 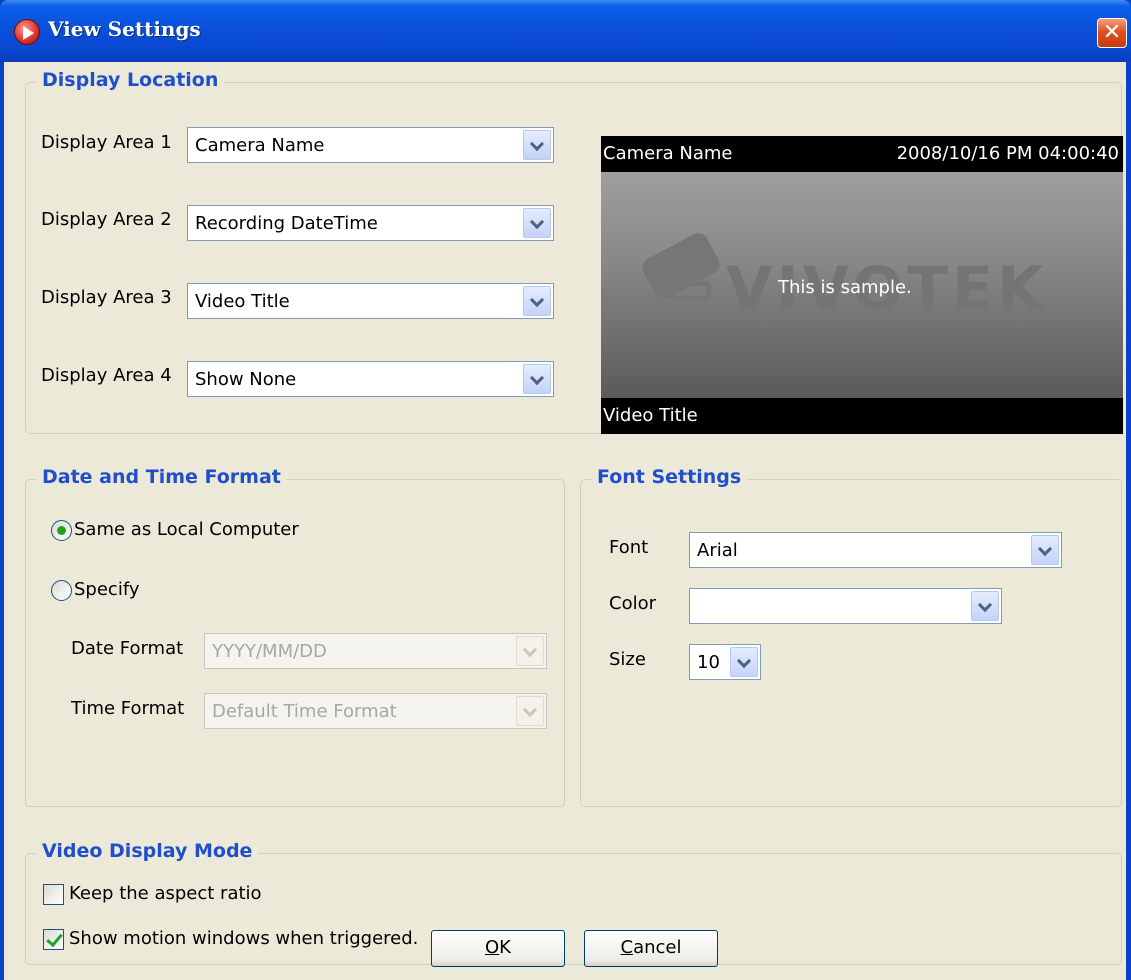 I want to click on keep-aspect-label: Keep the aspect ratio, so click(x=165, y=893).